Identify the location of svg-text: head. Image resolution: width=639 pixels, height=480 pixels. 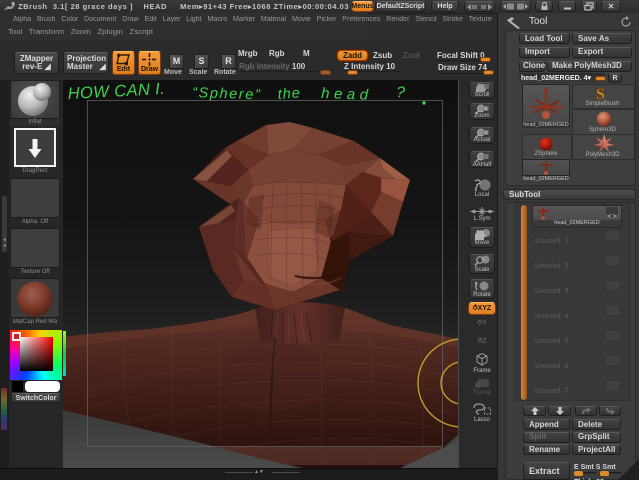
(347, 94).